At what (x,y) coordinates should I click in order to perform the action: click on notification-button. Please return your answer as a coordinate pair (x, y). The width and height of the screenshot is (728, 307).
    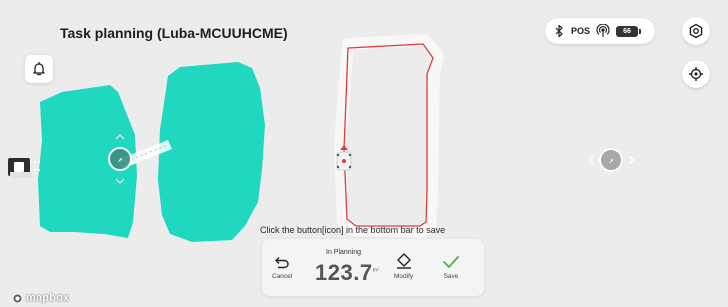
    Looking at the image, I should click on (39, 69).